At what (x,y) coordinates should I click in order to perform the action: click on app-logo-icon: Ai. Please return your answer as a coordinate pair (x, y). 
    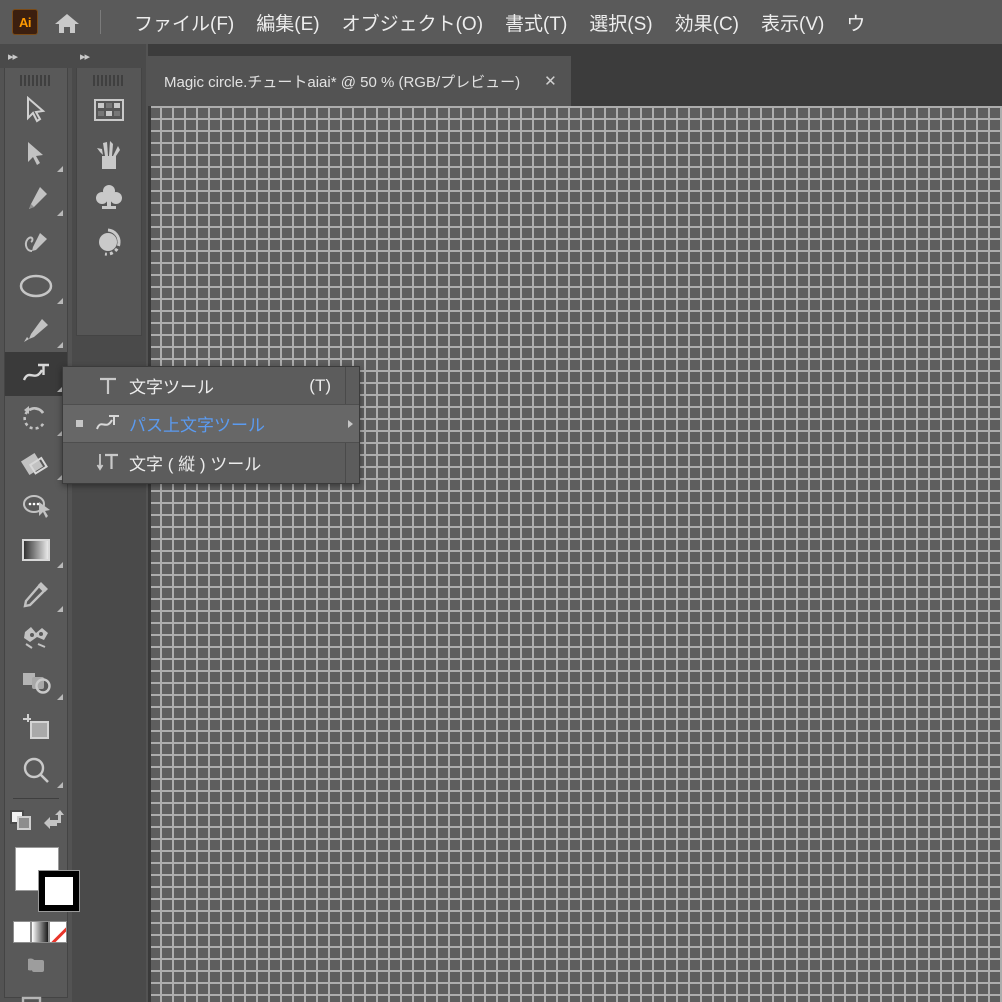
    Looking at the image, I should click on (25, 22).